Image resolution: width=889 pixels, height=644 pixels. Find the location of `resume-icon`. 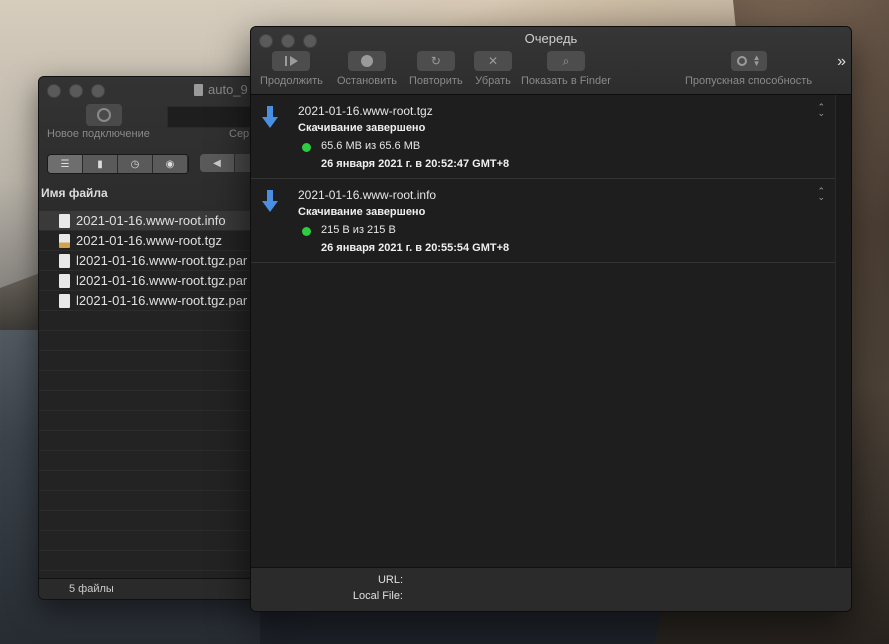

resume-icon is located at coordinates (285, 61).